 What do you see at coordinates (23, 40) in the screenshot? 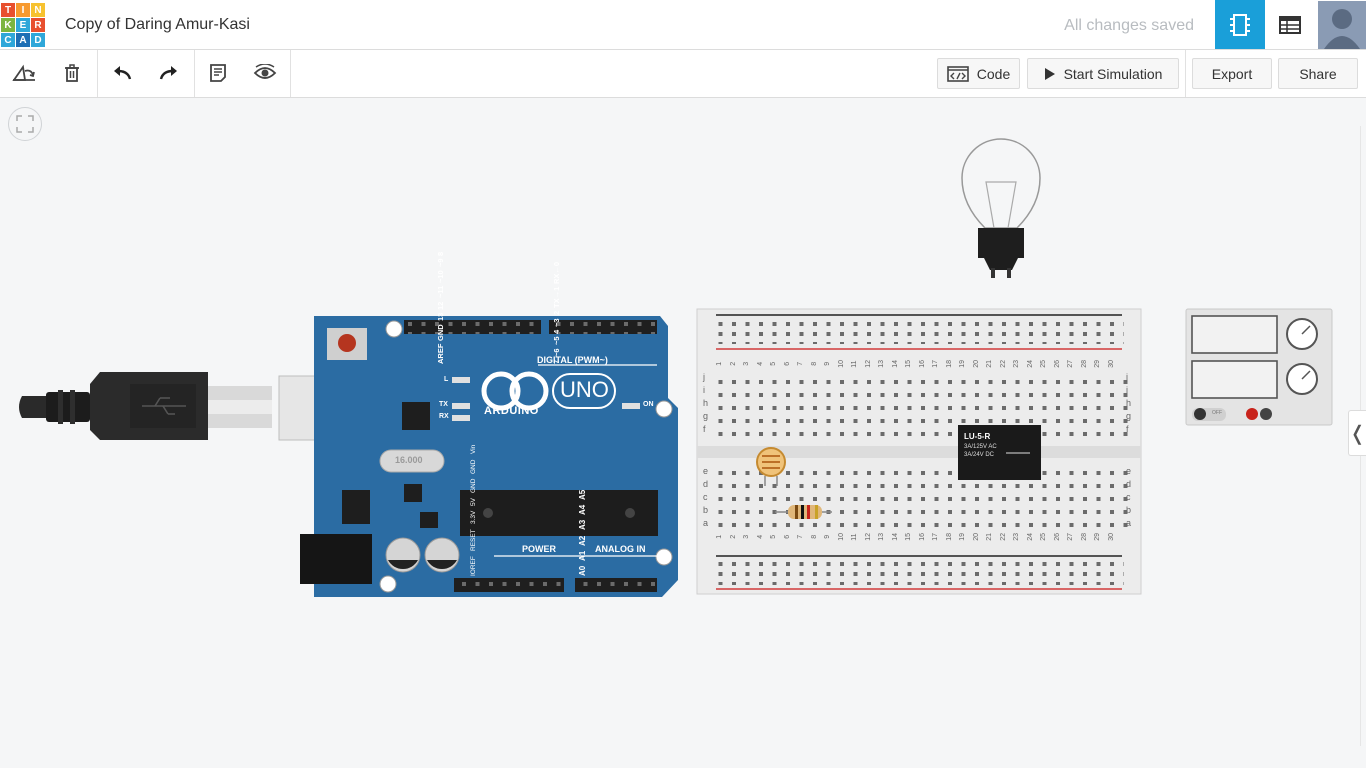
I see `logo-letter: A` at bounding box center [23, 40].